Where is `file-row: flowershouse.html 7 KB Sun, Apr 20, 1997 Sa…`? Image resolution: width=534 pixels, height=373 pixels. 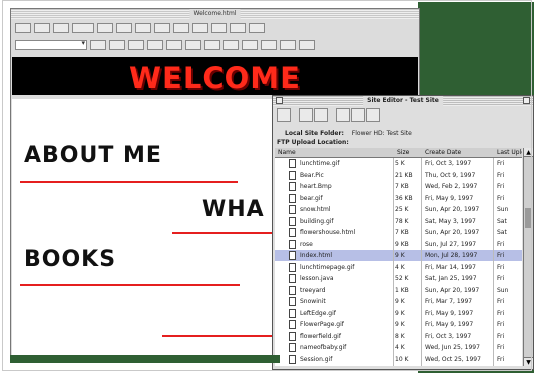
file-row: flowershouse.html 7 KB Sun, Apr 20, 1997 Sa… is located at coordinates (398, 232).